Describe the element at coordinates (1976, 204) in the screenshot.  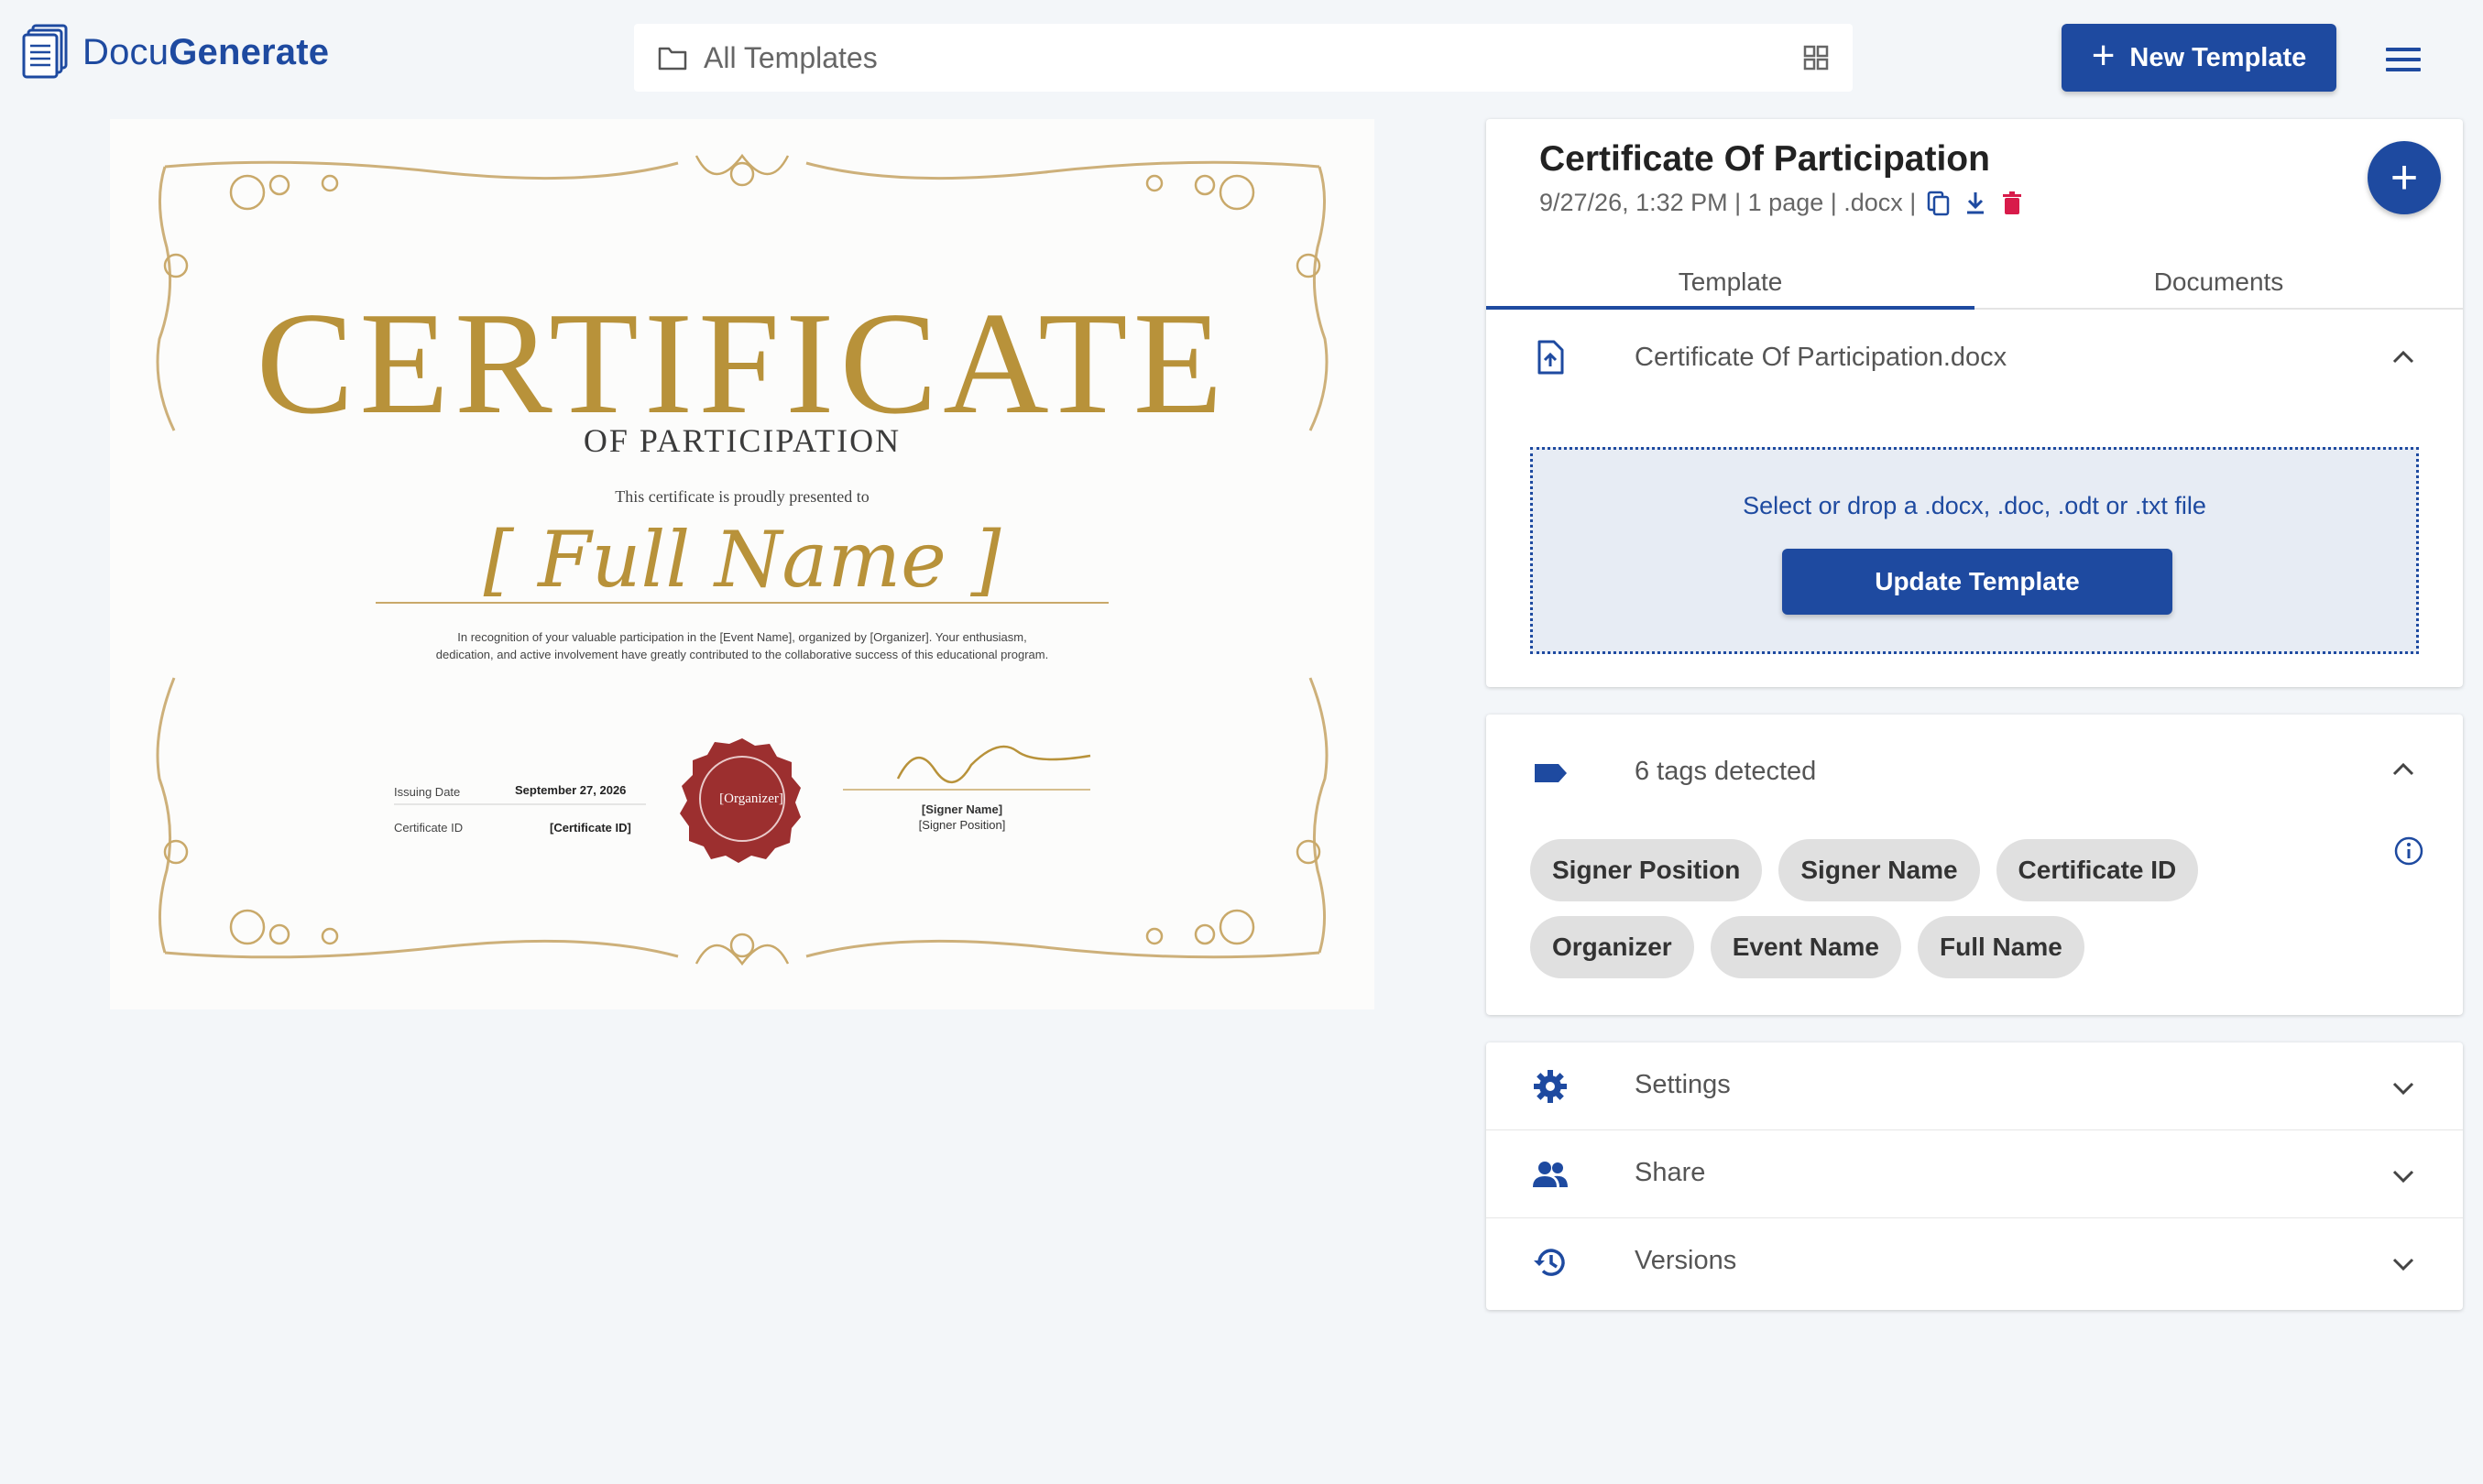
I see `download-icon` at that location.